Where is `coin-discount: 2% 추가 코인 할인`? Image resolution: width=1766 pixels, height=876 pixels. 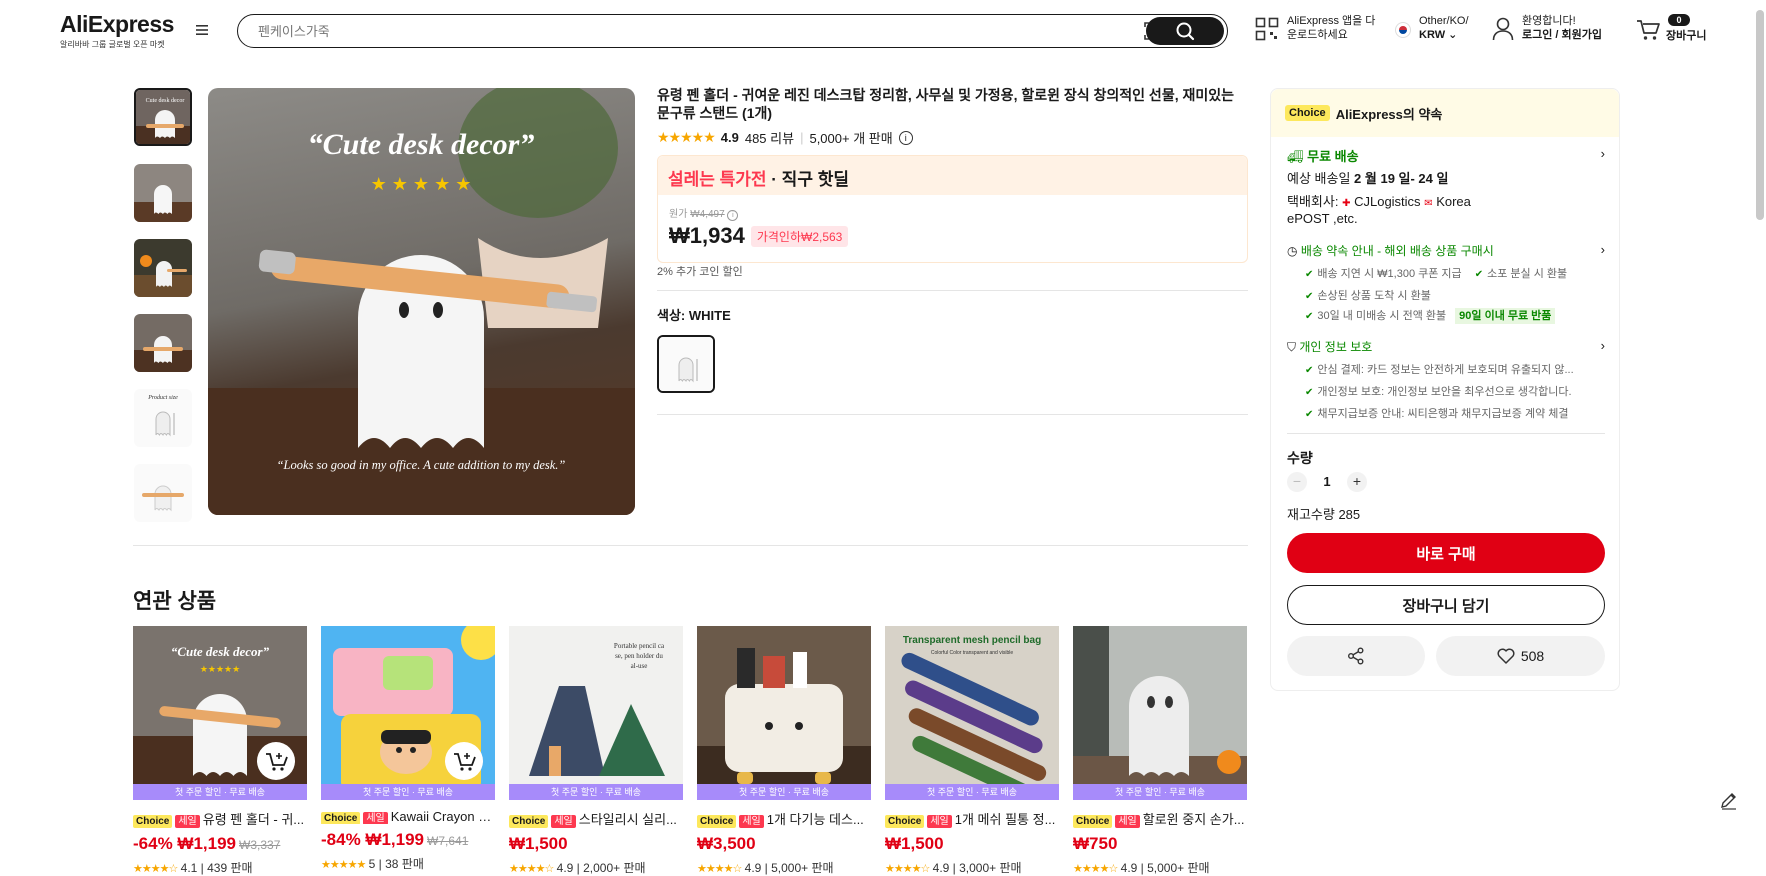 coin-discount: 2% 추가 코인 할인 is located at coordinates (700, 272).